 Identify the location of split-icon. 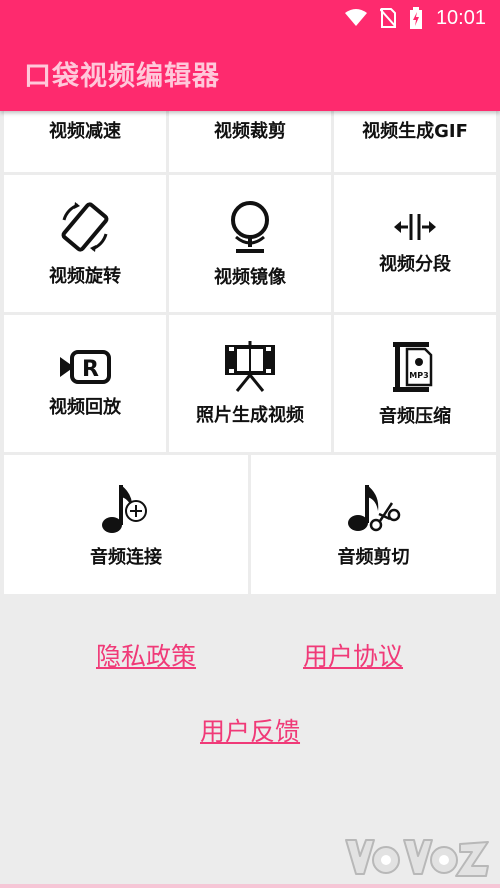
(415, 227).